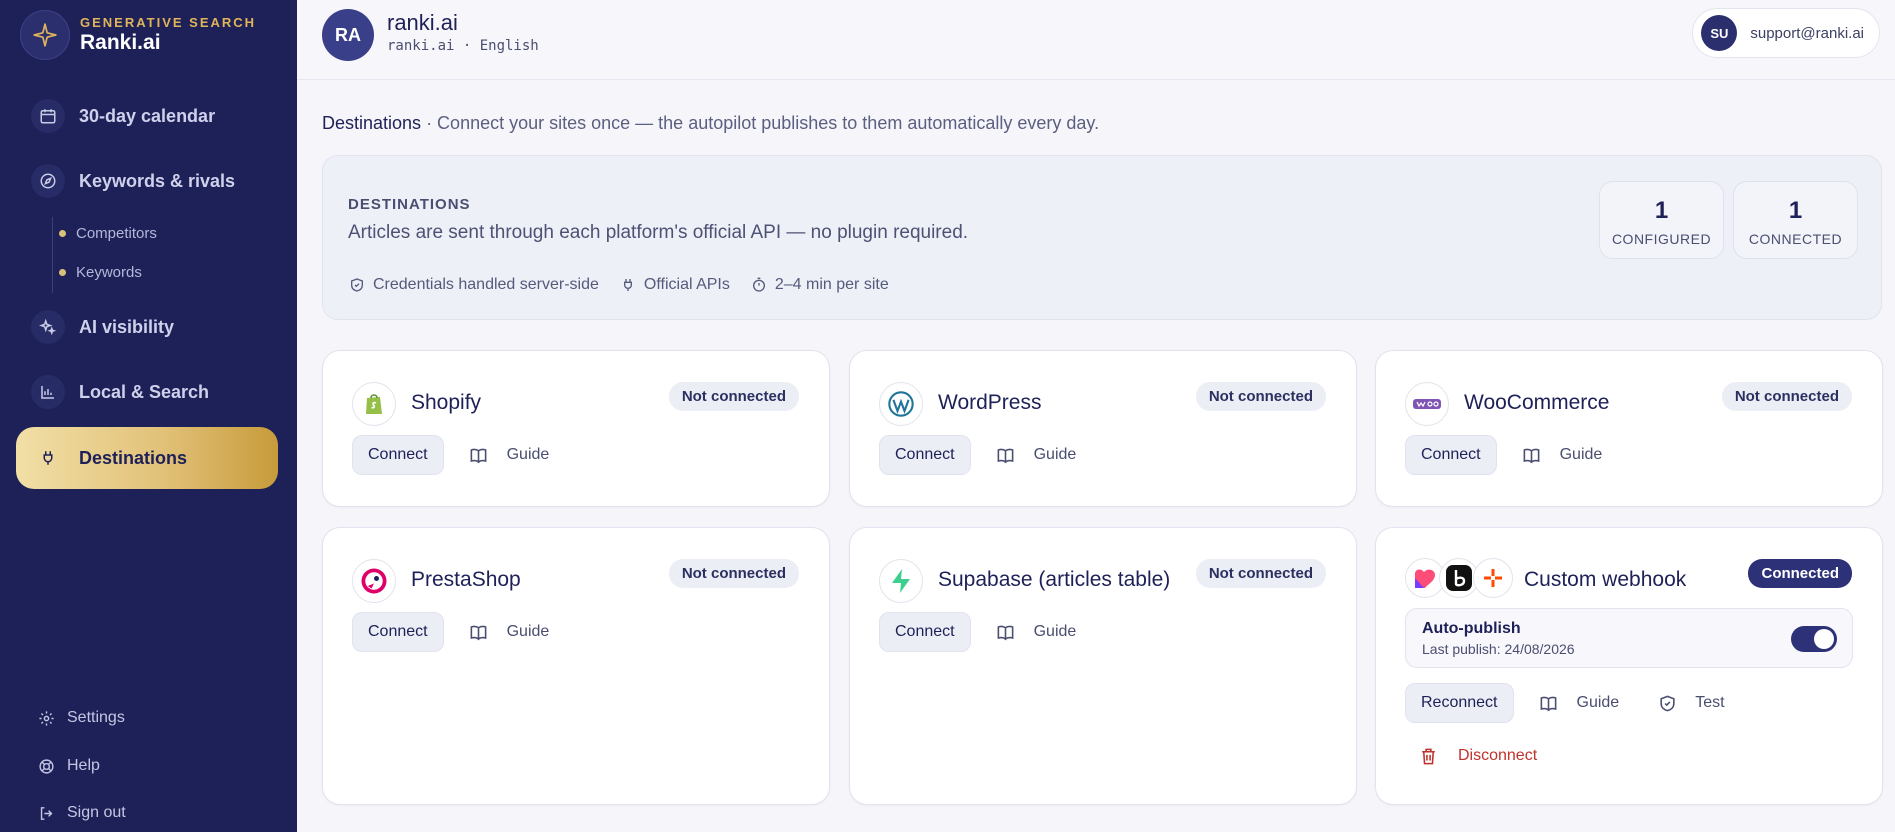 The height and width of the screenshot is (832, 1895). Describe the element at coordinates (486, 284) in the screenshot. I see `tag-label: Credentials handled server-side` at that location.